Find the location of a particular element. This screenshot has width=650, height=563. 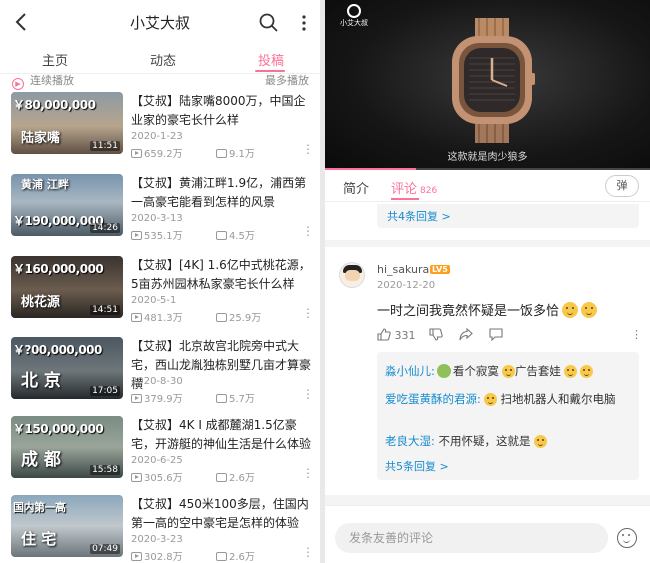

emoji-picker-icon is located at coordinates (627, 538).